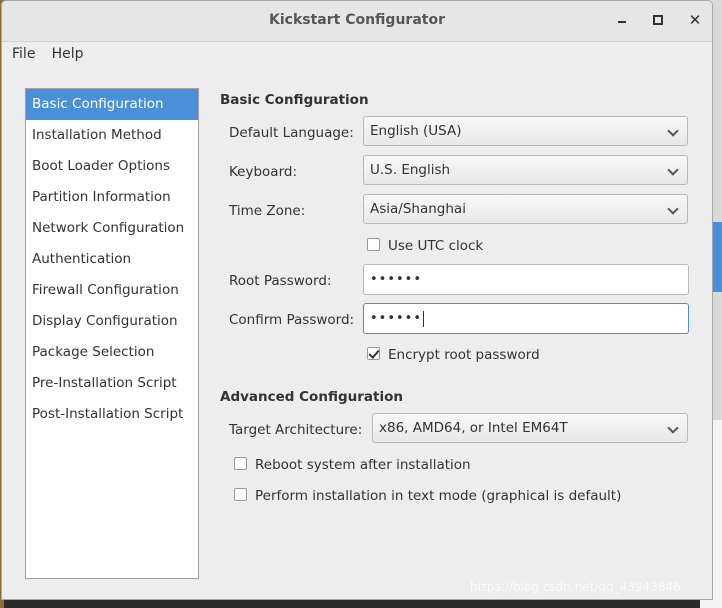 Image resolution: width=722 pixels, height=608 pixels. I want to click on use-utc-clock-label: Use UTC clock, so click(436, 246).